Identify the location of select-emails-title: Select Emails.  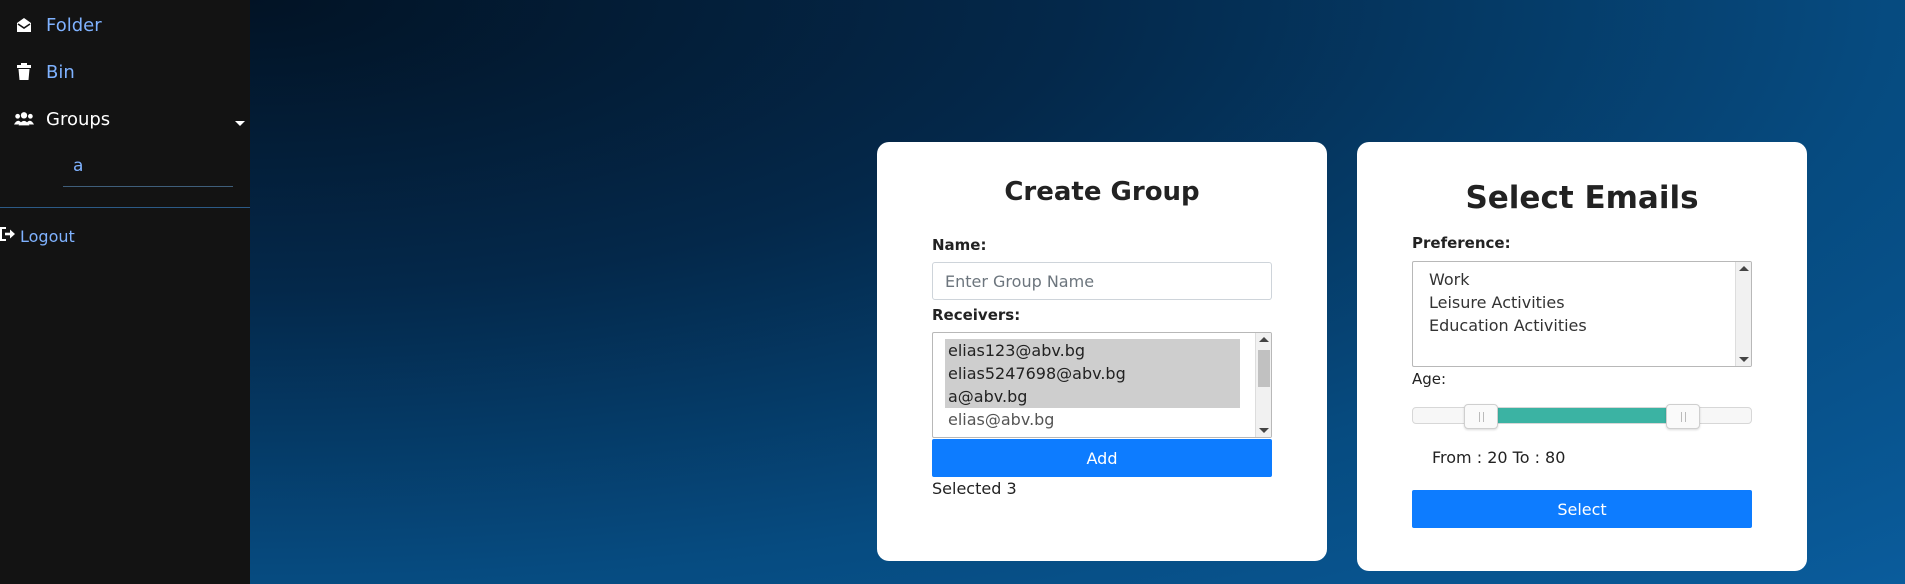
(1582, 198).